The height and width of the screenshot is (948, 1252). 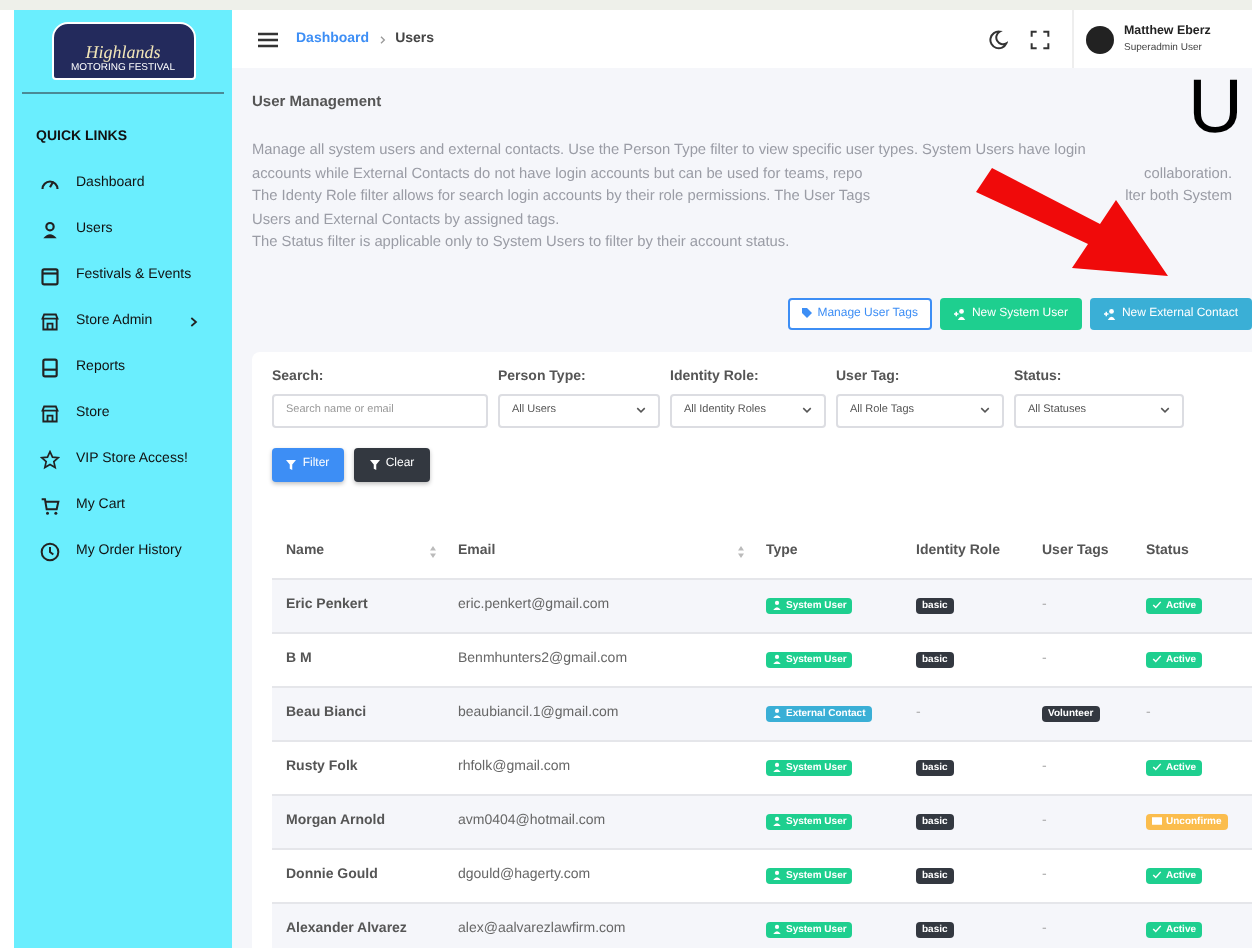 What do you see at coordinates (382, 39) in the screenshot?
I see `breadcrumb-chevron-icon` at bounding box center [382, 39].